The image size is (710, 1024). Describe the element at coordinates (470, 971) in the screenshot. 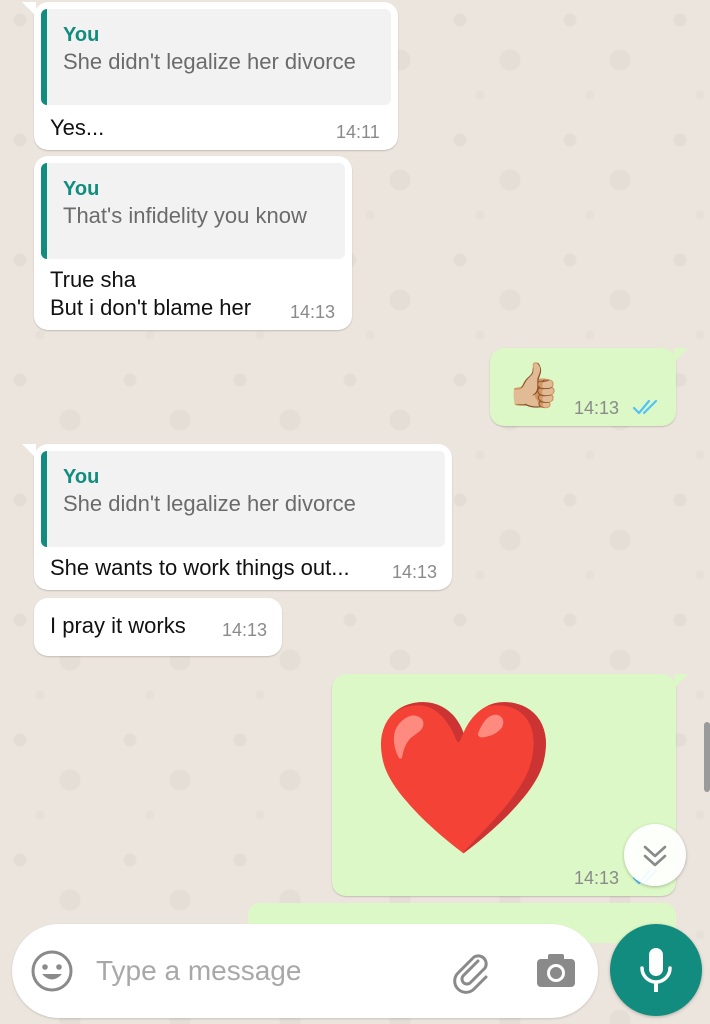

I see `attach-icon` at that location.